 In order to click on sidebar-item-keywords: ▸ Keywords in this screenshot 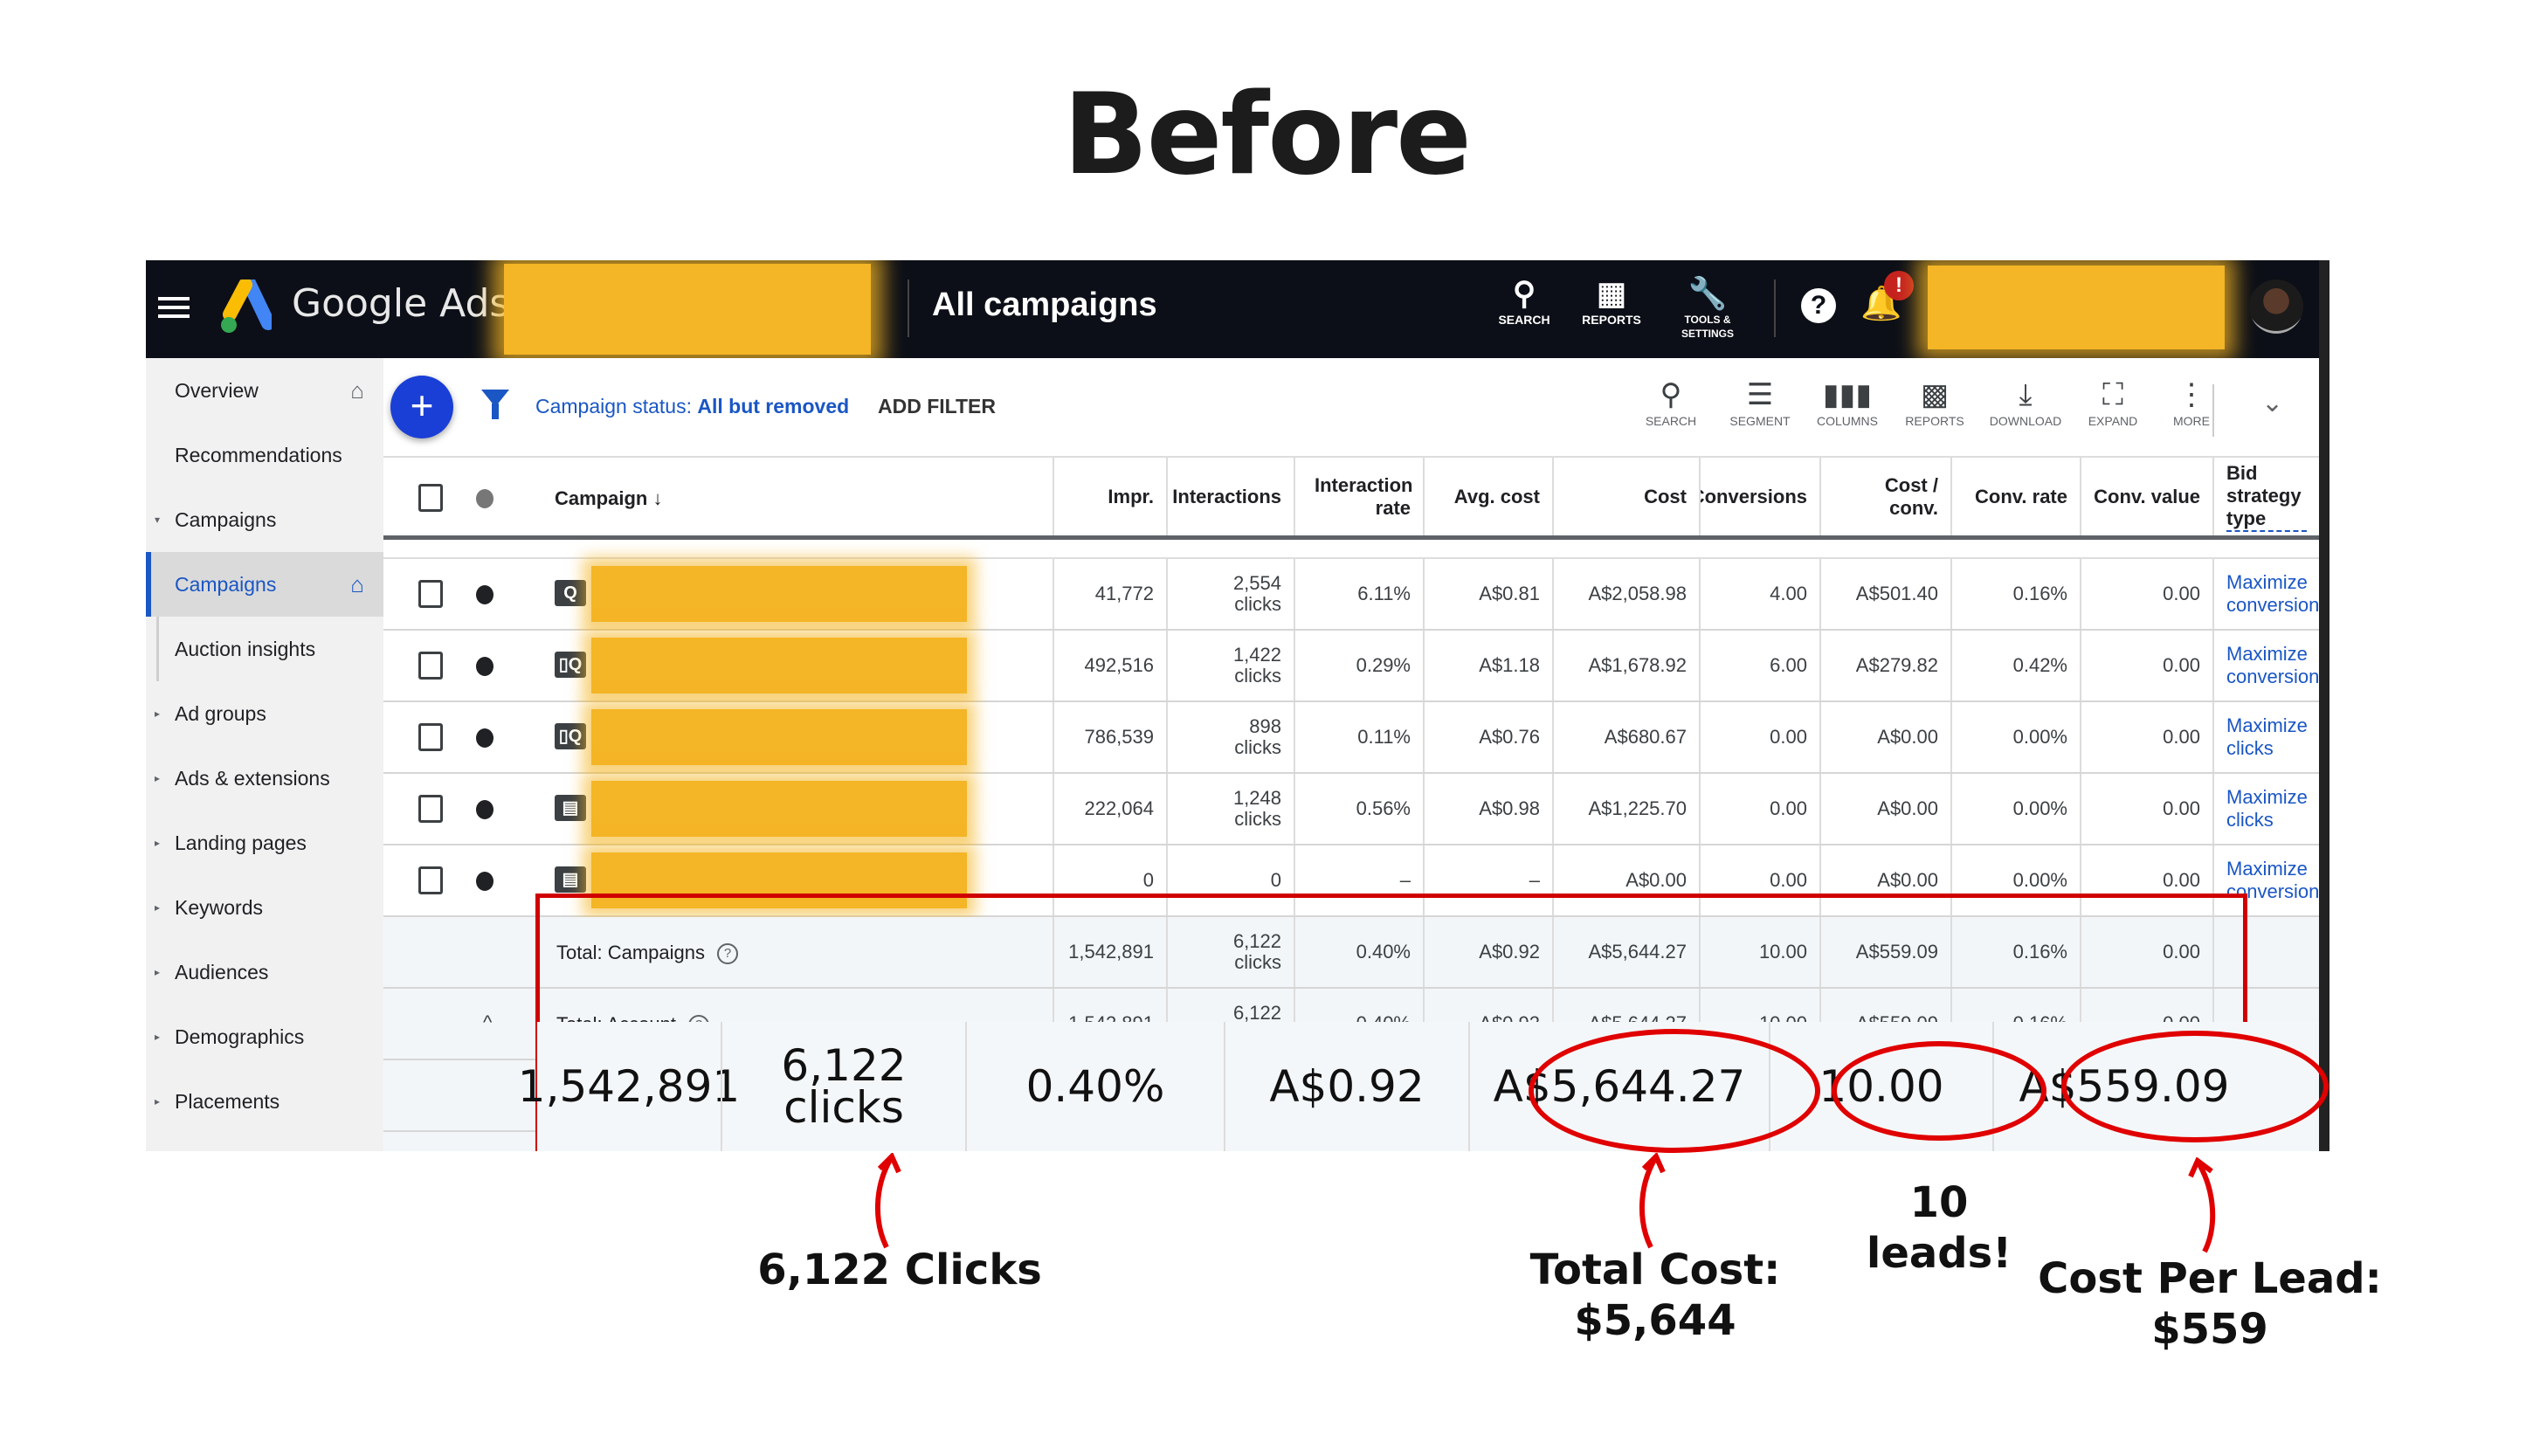, I will do `click(264, 907)`.